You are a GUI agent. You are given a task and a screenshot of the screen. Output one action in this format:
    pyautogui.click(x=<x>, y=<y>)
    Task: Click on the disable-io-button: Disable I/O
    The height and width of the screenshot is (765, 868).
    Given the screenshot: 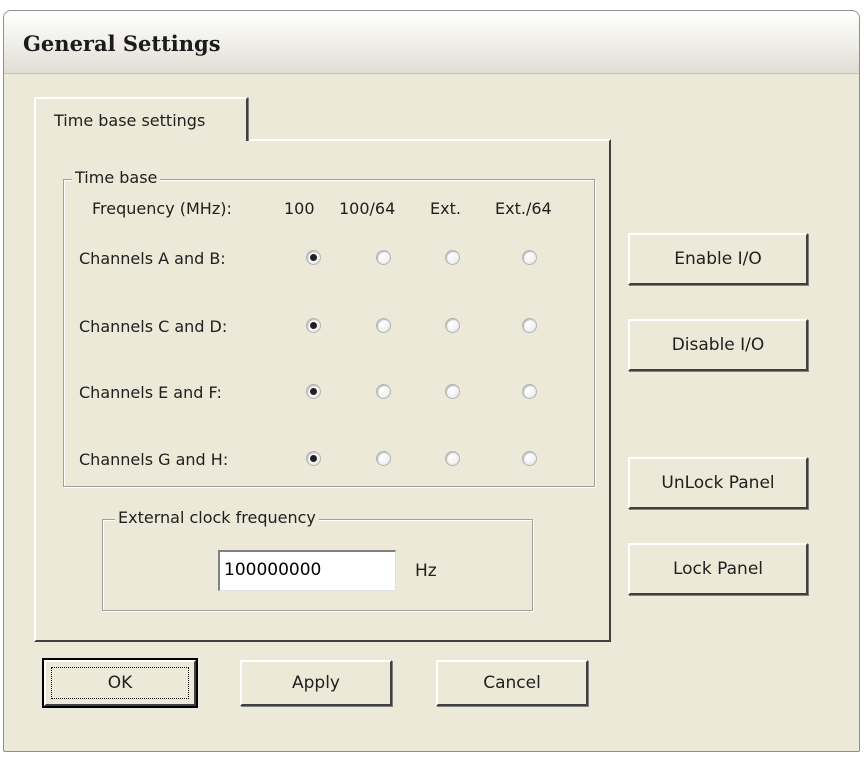 What is the action you would take?
    pyautogui.click(x=718, y=345)
    